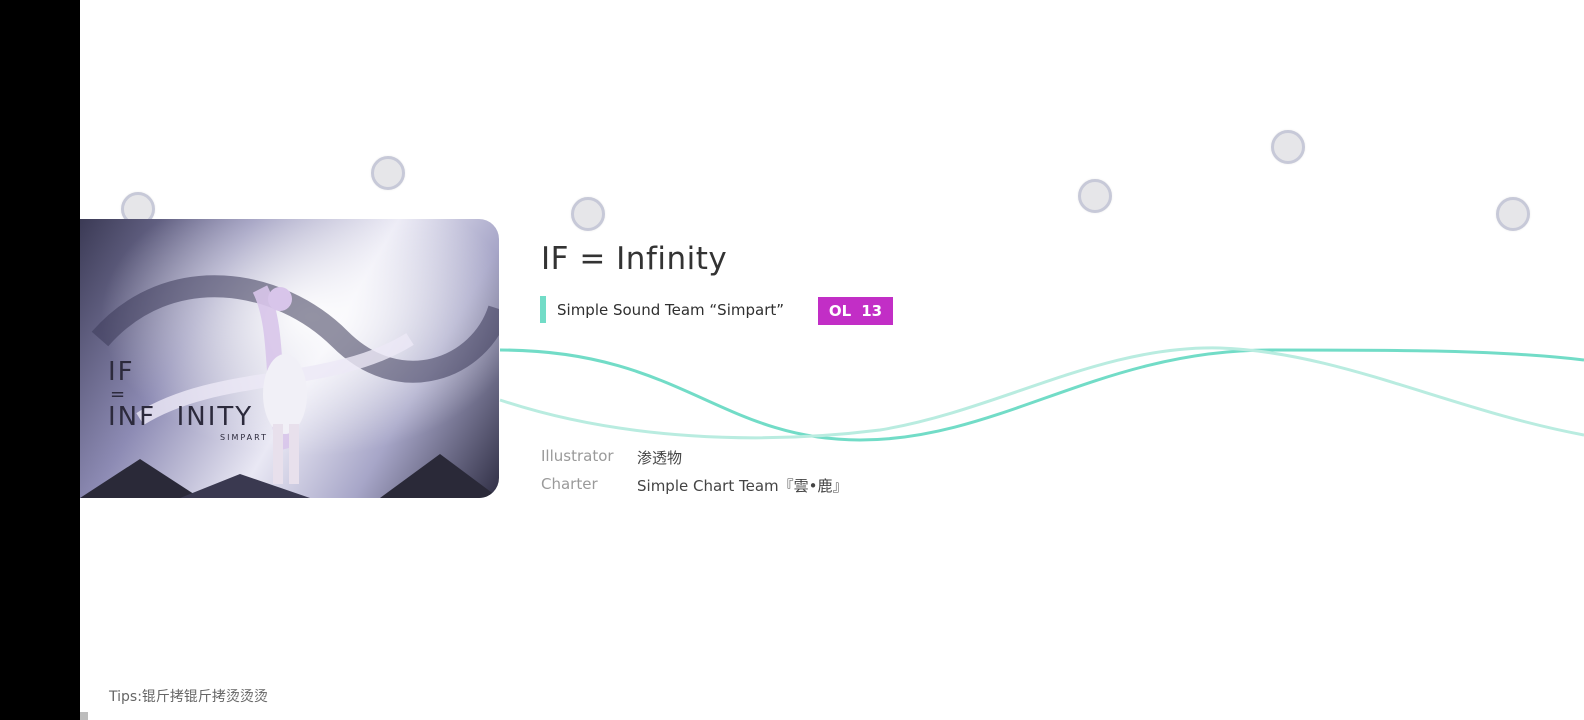 The image size is (1584, 720). What do you see at coordinates (872, 311) in the screenshot?
I see `difficulty-level: 13` at bounding box center [872, 311].